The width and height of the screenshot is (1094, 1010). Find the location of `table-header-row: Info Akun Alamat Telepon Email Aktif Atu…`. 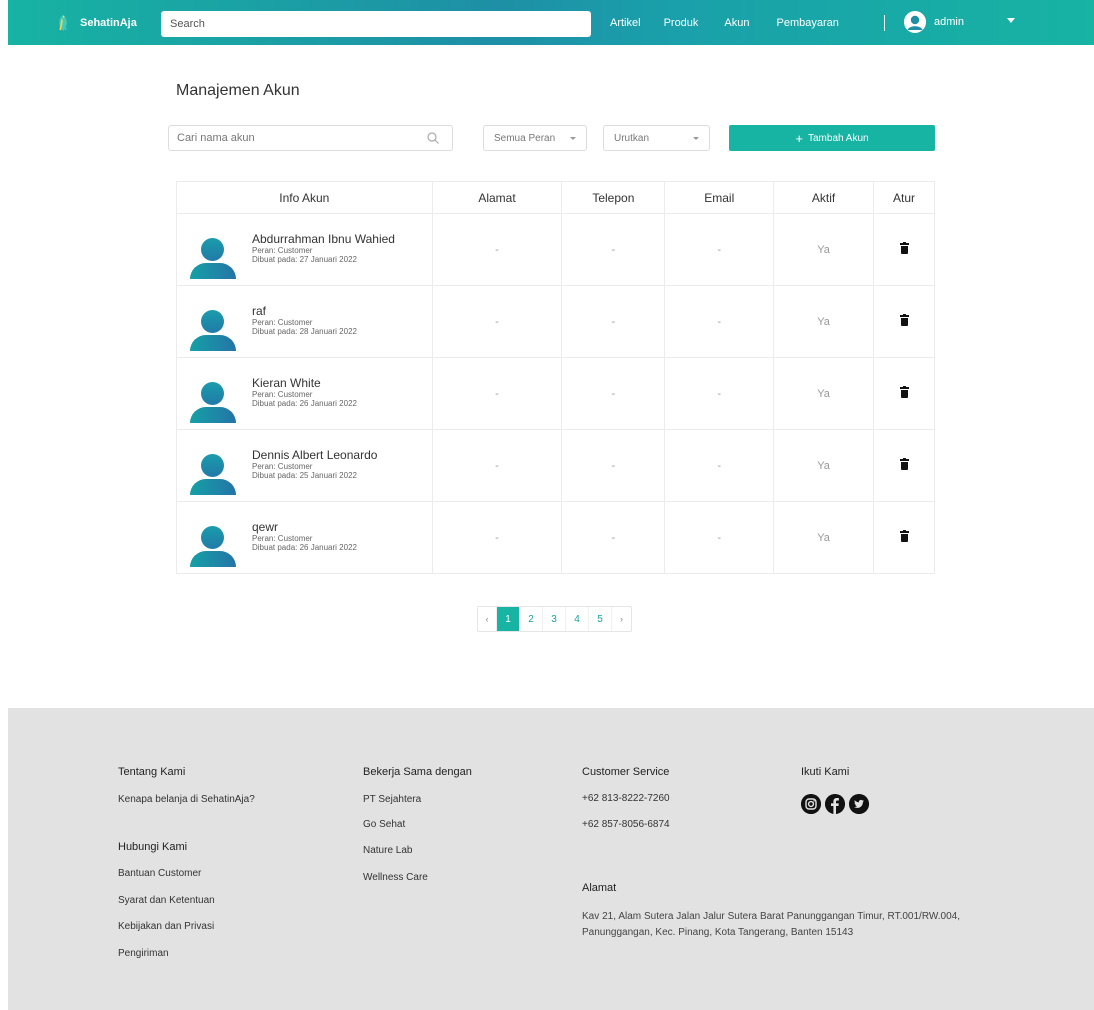

table-header-row: Info Akun Alamat Telepon Email Aktif Atu… is located at coordinates (555, 197).